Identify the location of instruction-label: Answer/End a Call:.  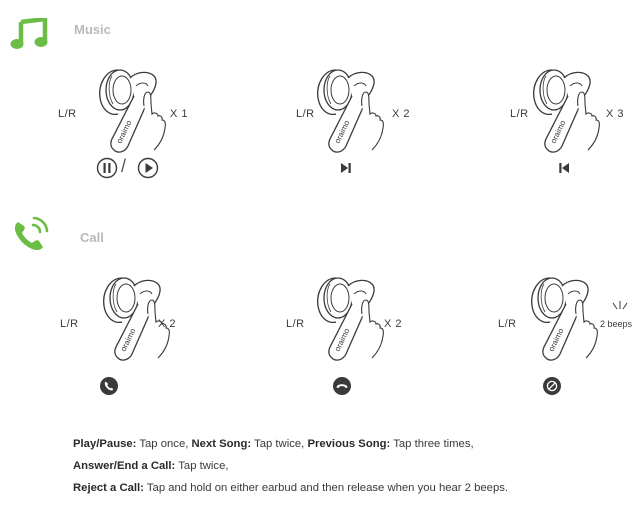
(124, 466).